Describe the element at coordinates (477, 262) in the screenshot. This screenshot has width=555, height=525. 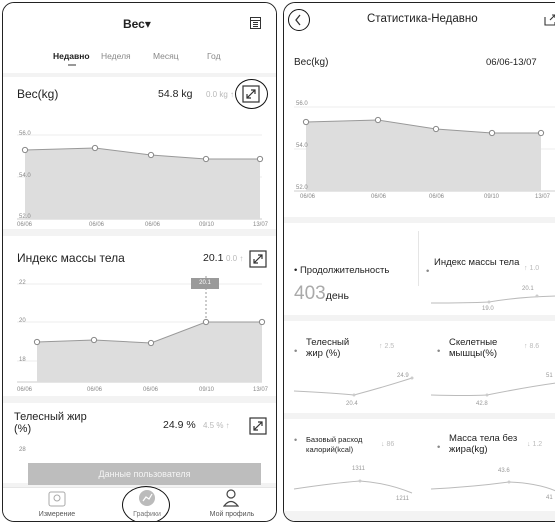
I see `bmi-label-text: Индекс массы тела` at that location.